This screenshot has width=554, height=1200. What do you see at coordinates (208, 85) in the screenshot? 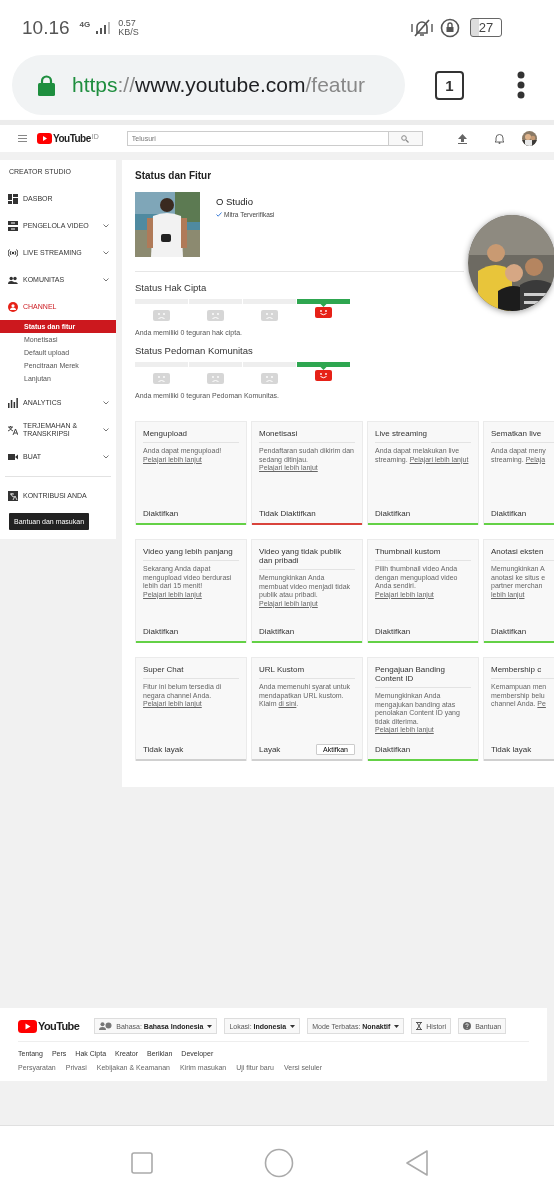
I see `address-bar: https://www.youtube.com/featur` at bounding box center [208, 85].